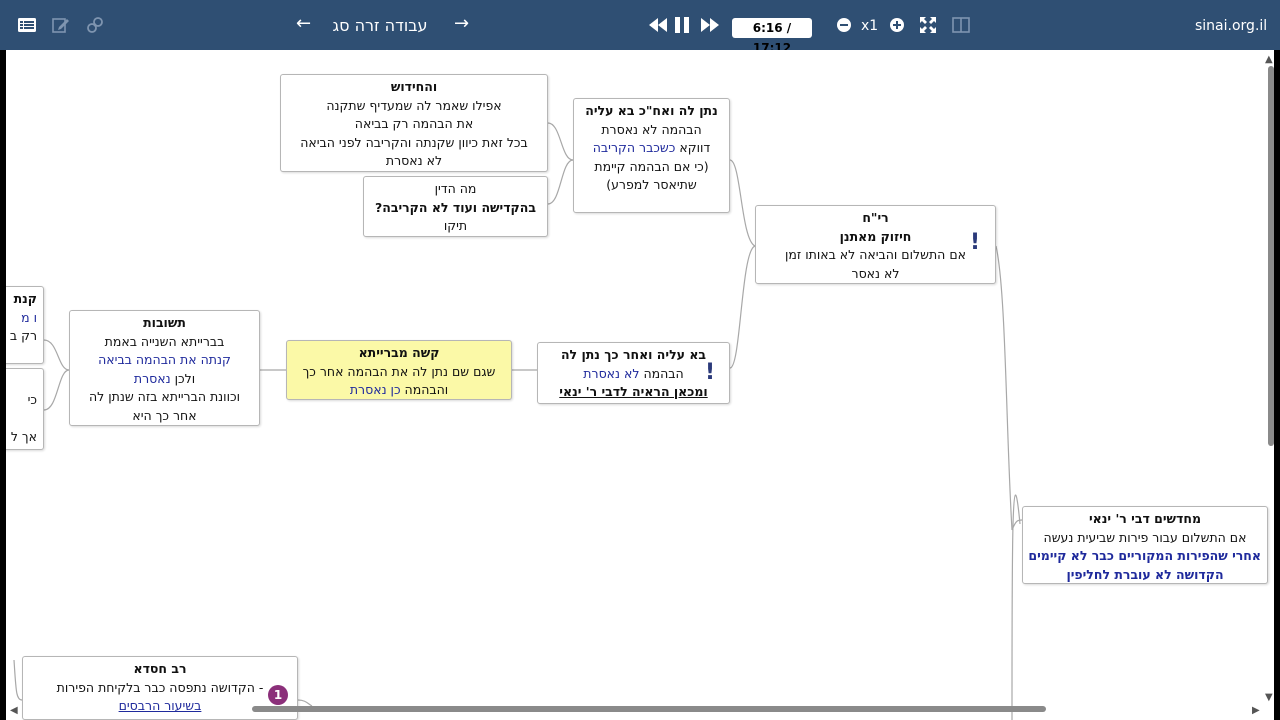 The height and width of the screenshot is (720, 1280). I want to click on node-edge-a: קנת ו מ רק ב, so click(25, 325).